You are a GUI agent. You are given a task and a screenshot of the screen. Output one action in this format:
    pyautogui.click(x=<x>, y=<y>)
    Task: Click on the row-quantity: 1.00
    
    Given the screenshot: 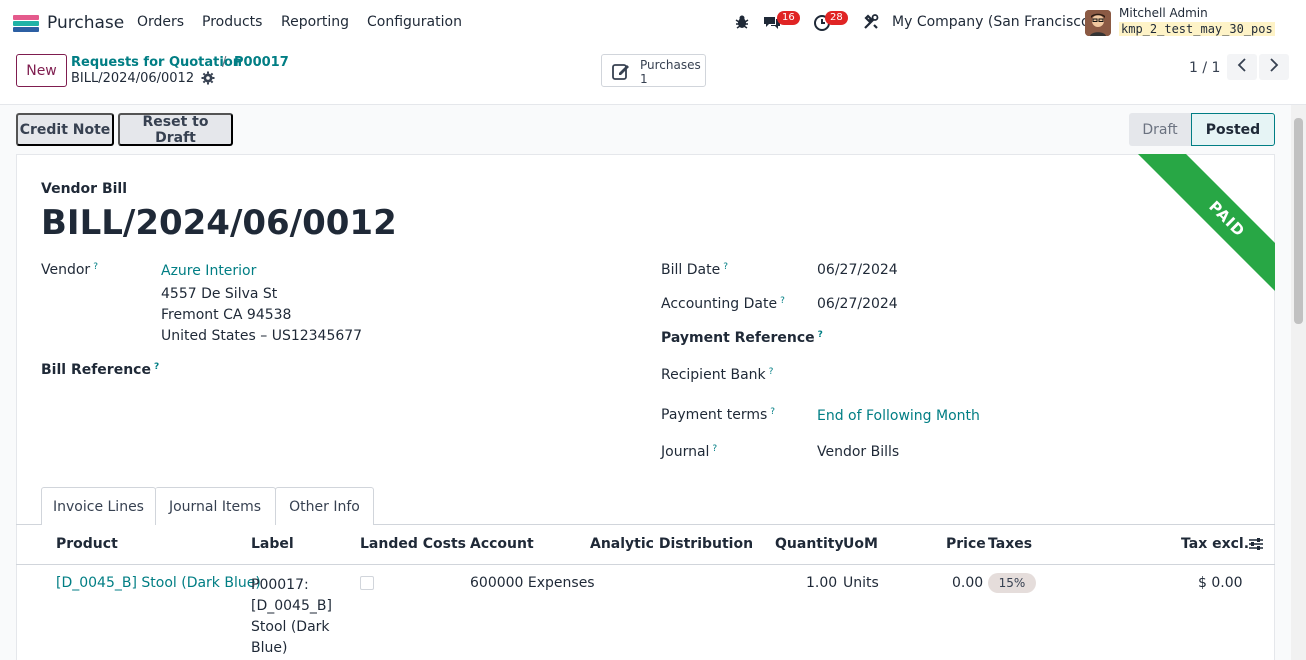 What is the action you would take?
    pyautogui.click(x=821, y=583)
    